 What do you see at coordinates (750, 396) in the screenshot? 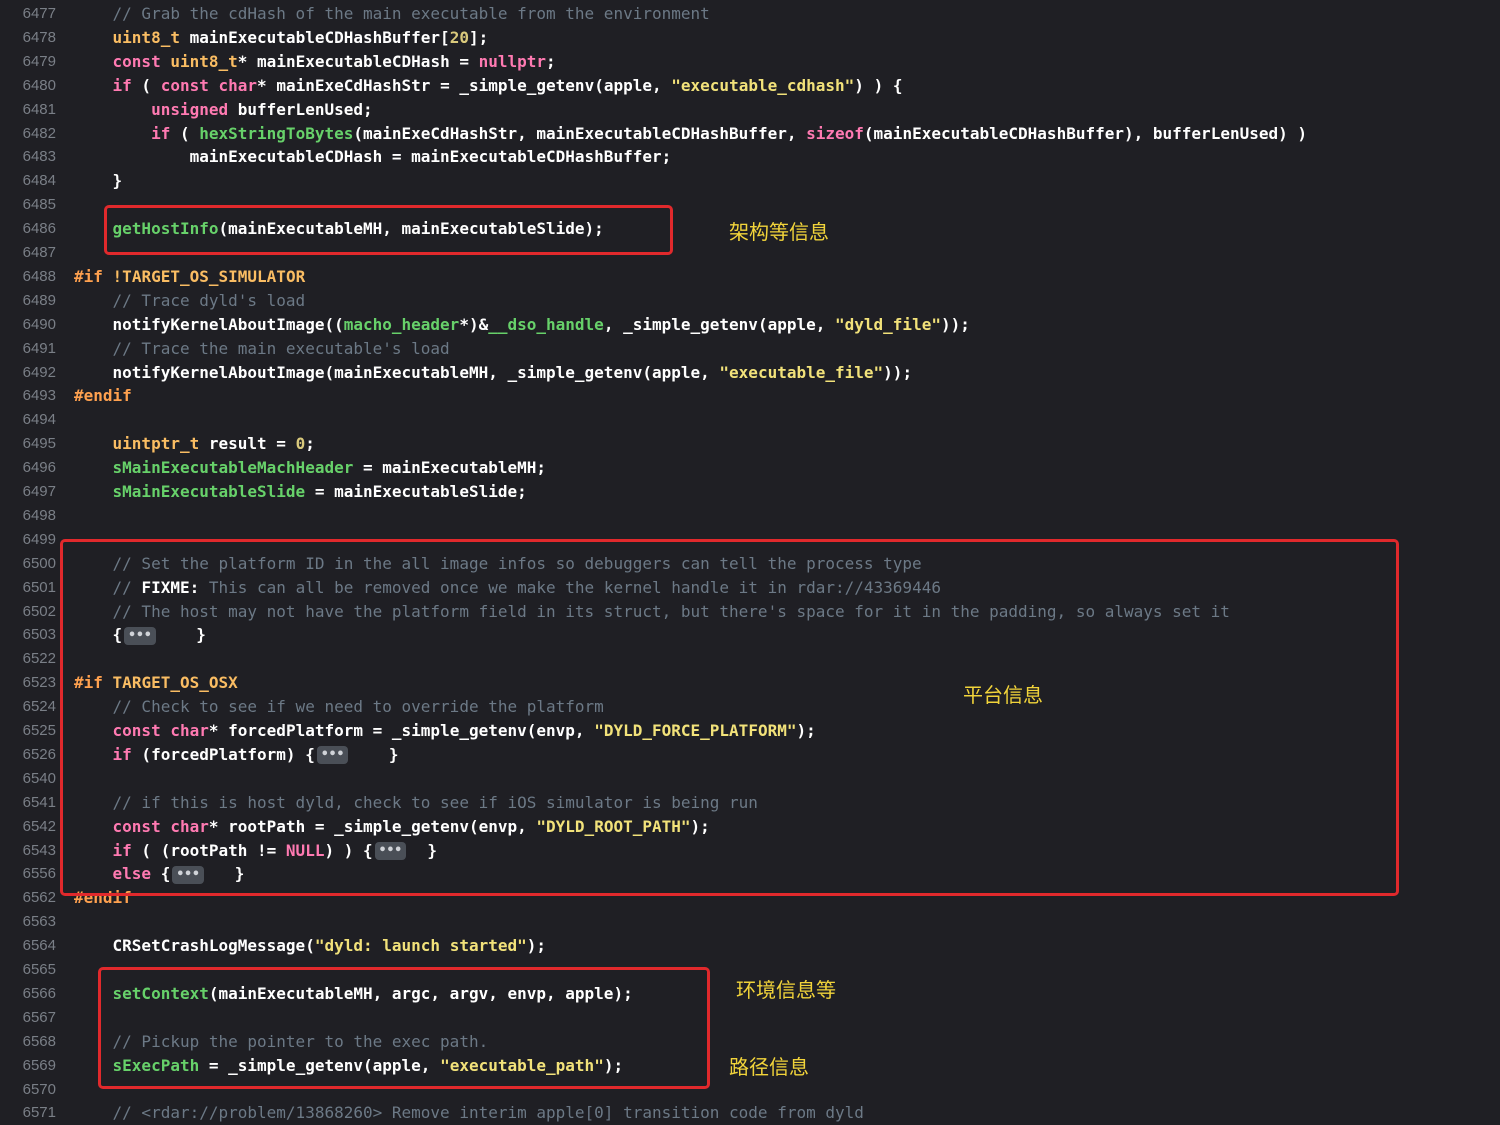
I see `code-line: 6493 #endif` at bounding box center [750, 396].